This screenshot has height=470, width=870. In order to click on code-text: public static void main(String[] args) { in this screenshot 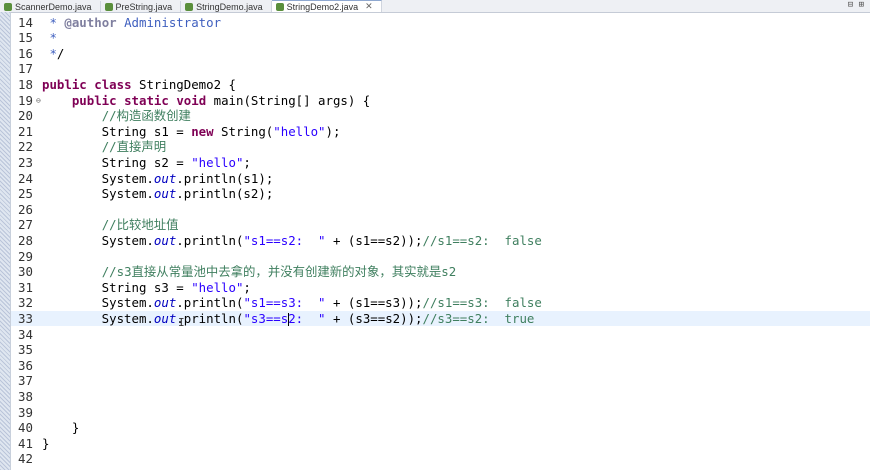, I will do `click(221, 100)`.